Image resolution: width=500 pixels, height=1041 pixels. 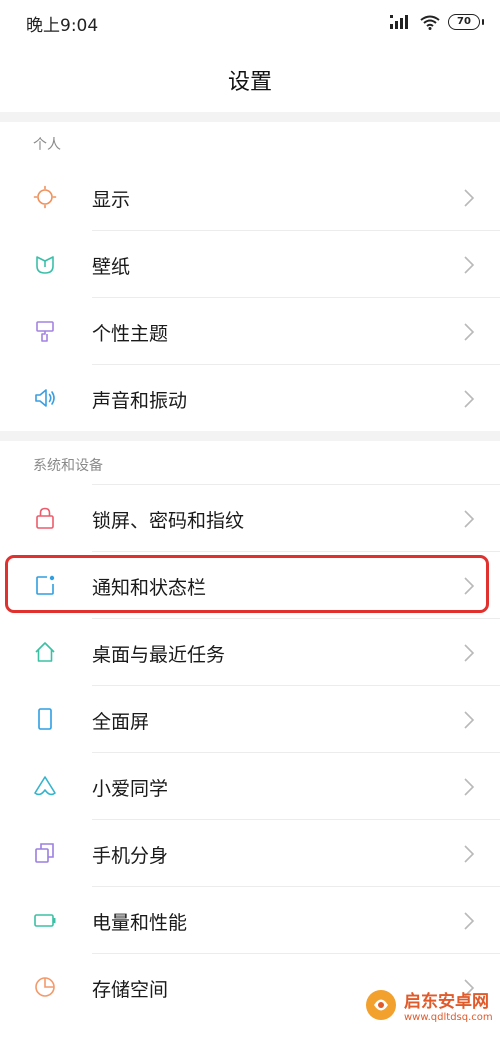 I want to click on theme-icon, so click(x=45, y=331).